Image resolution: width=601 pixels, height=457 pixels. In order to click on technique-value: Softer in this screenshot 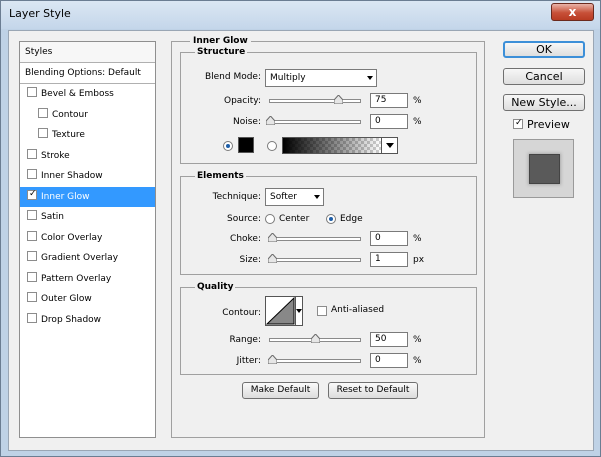, I will do `click(283, 197)`.